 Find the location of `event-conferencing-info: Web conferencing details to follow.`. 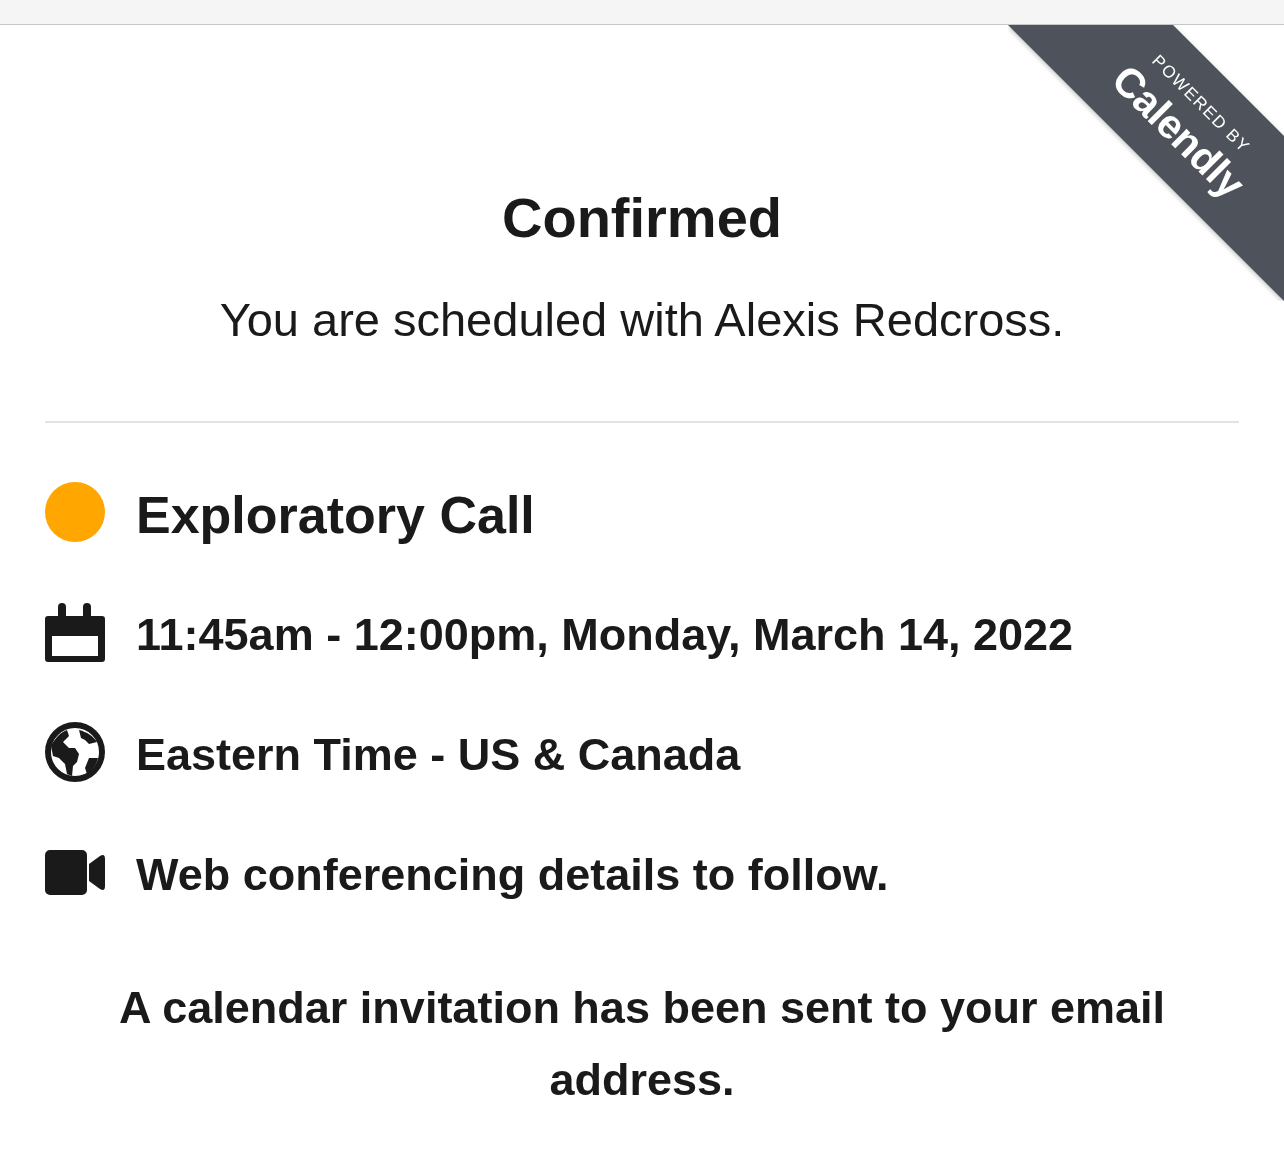

event-conferencing-info: Web conferencing details to follow. is located at coordinates (512, 875).